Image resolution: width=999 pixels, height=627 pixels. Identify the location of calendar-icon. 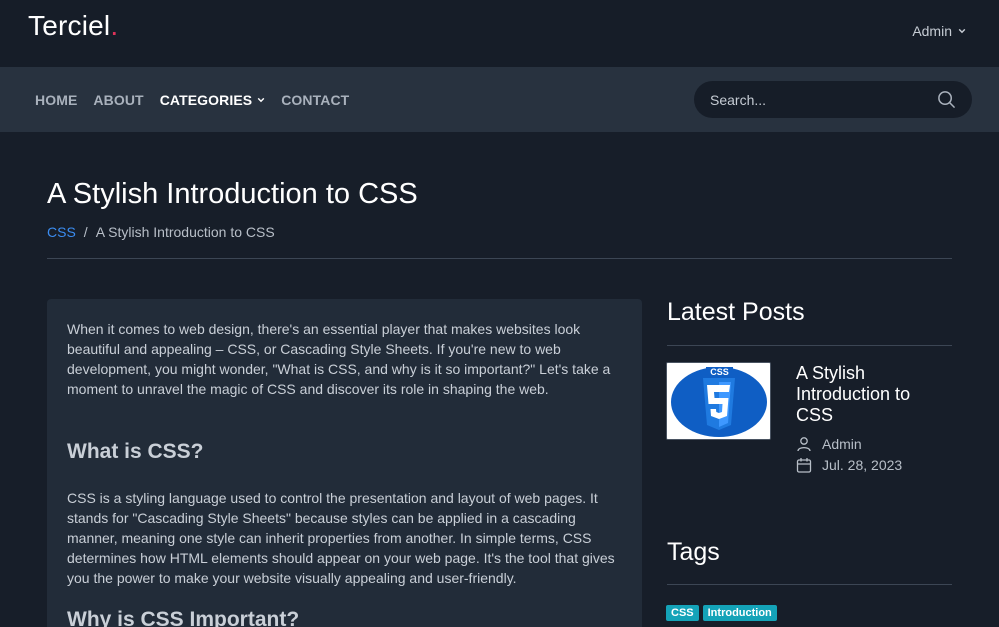
(804, 465).